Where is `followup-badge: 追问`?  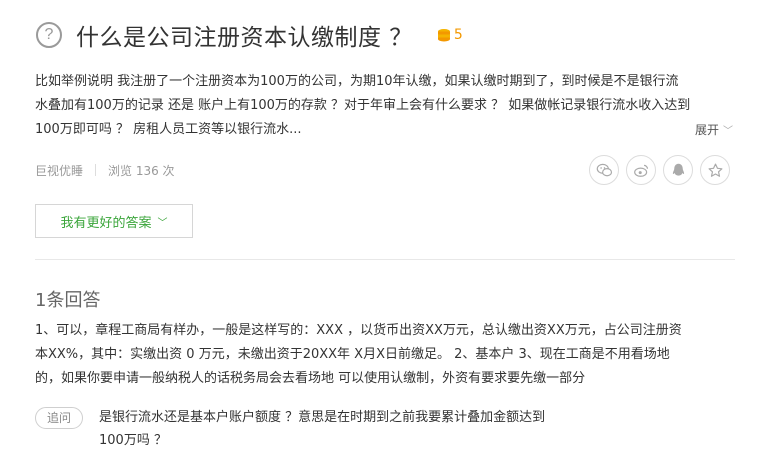
followup-badge: 追问 is located at coordinates (59, 418).